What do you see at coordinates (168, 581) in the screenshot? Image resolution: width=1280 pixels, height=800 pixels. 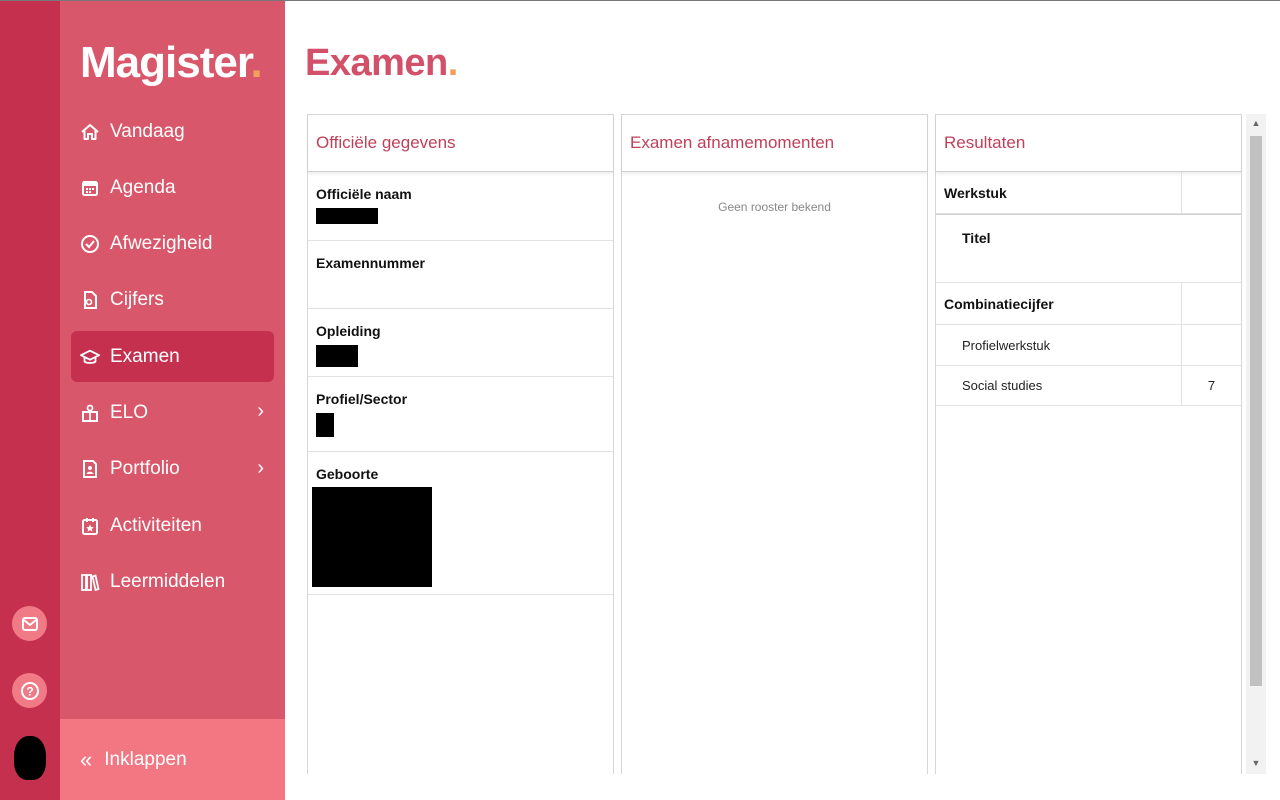 I see `sidebar-item-label: Leermiddelen` at bounding box center [168, 581].